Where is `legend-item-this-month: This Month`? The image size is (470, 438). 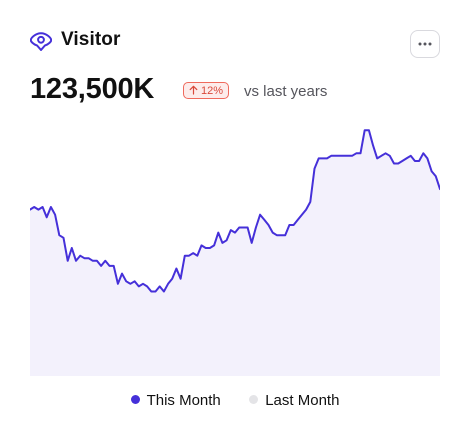
legend-item-this-month: This Month is located at coordinates (175, 400).